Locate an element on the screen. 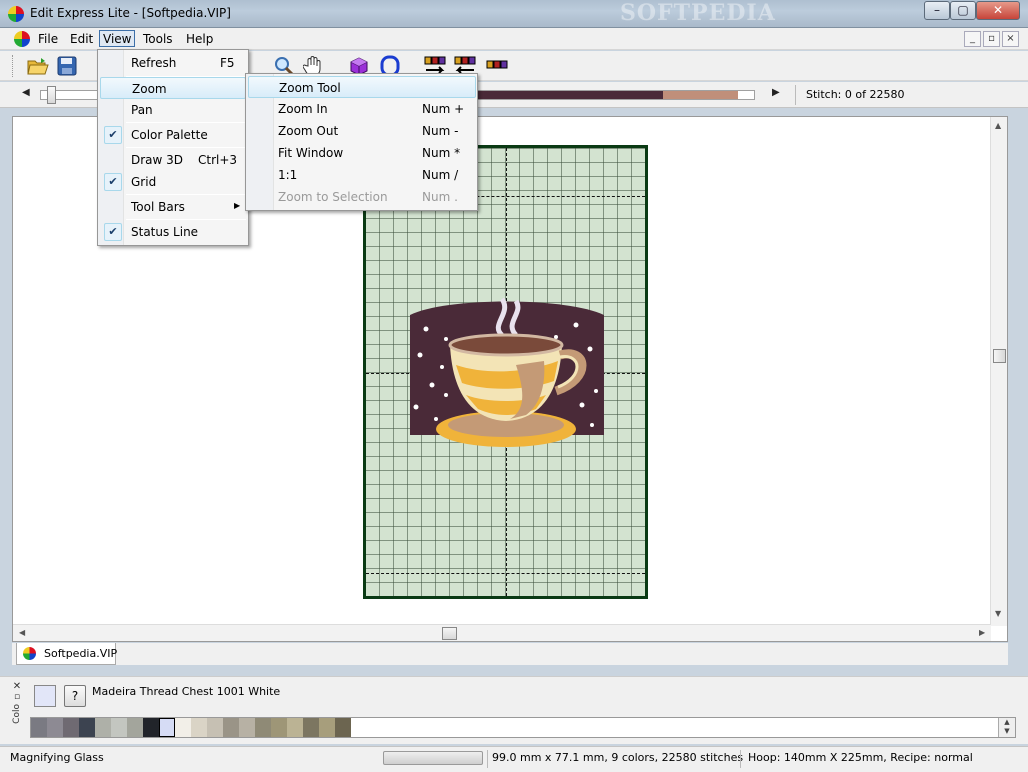  menu-item-zoom-tool: Zoom Tool is located at coordinates (362, 87).